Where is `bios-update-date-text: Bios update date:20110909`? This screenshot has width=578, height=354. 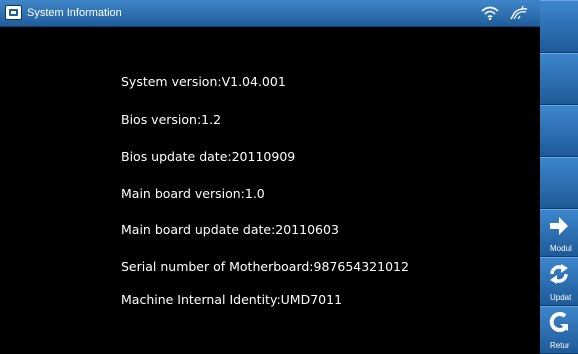 bios-update-date-text: Bios update date:20110909 is located at coordinates (208, 156).